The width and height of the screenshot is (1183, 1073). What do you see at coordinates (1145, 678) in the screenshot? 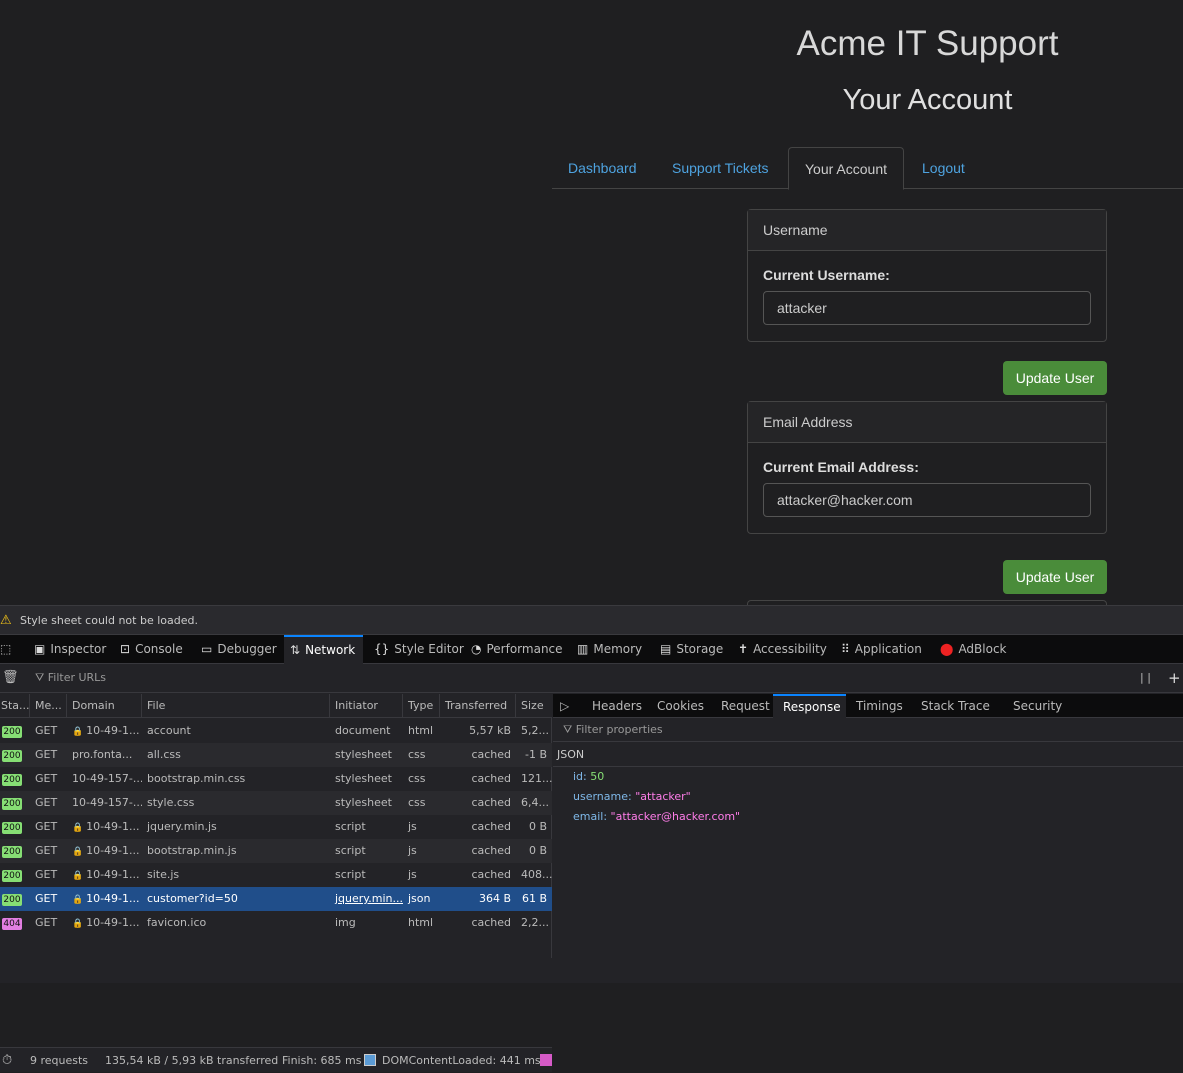
I see `pause-icon: | |` at bounding box center [1145, 678].